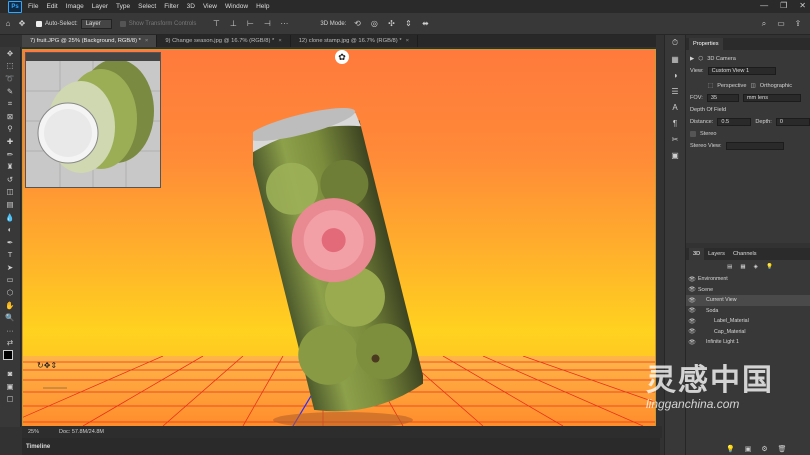 The width and height of the screenshot is (810, 455). Describe the element at coordinates (754, 146) in the screenshot. I see `stereo-view-dropdown` at that location.